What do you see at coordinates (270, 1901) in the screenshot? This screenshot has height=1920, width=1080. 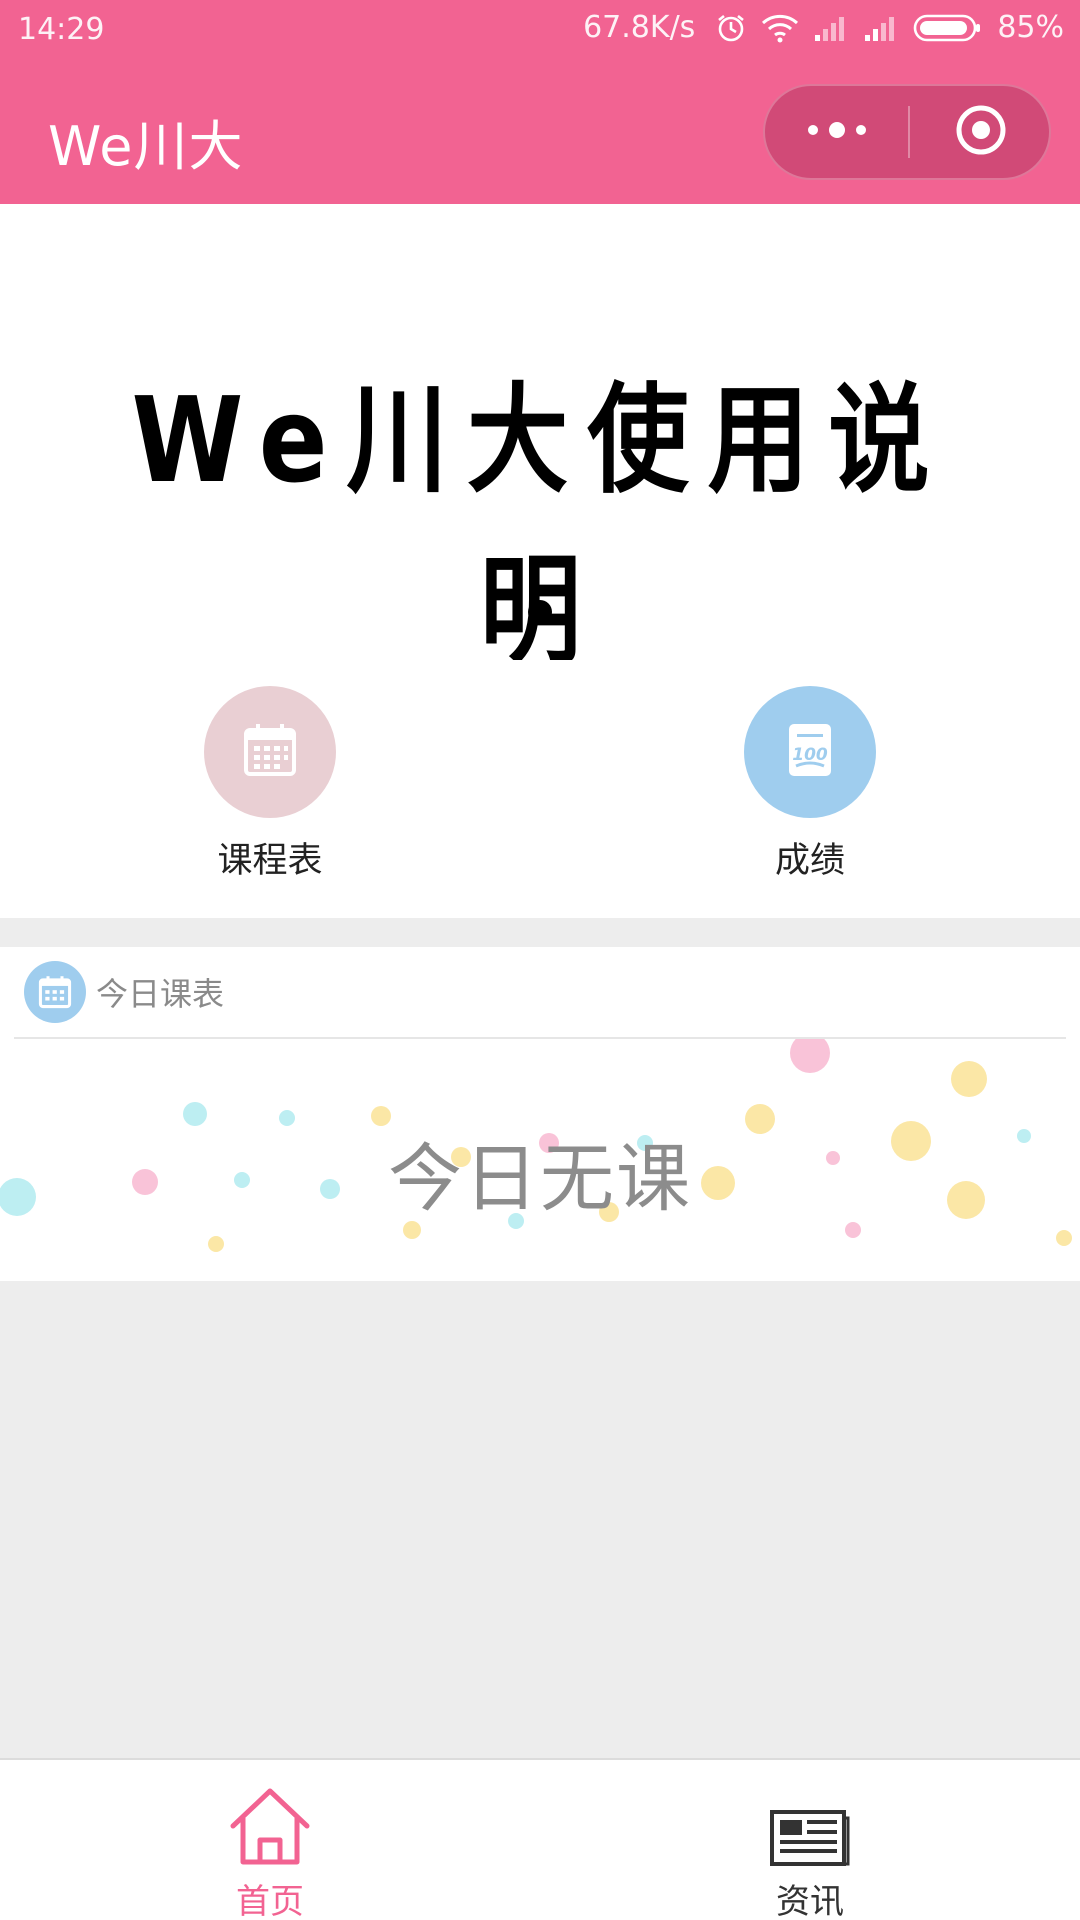 I see `tab-home-label: 首页` at bounding box center [270, 1901].